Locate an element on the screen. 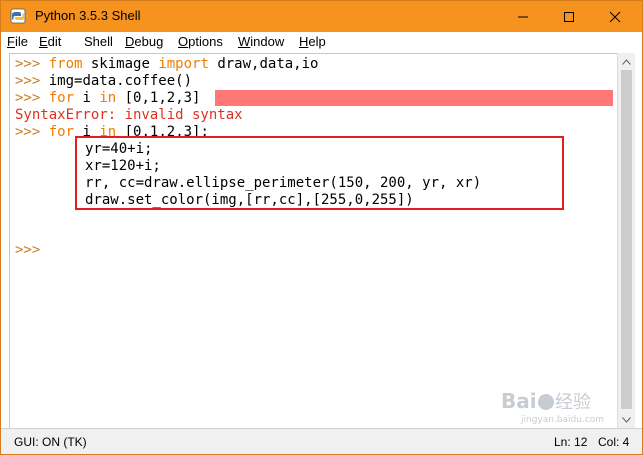  code-line-prompt: >>> is located at coordinates (27, 250).